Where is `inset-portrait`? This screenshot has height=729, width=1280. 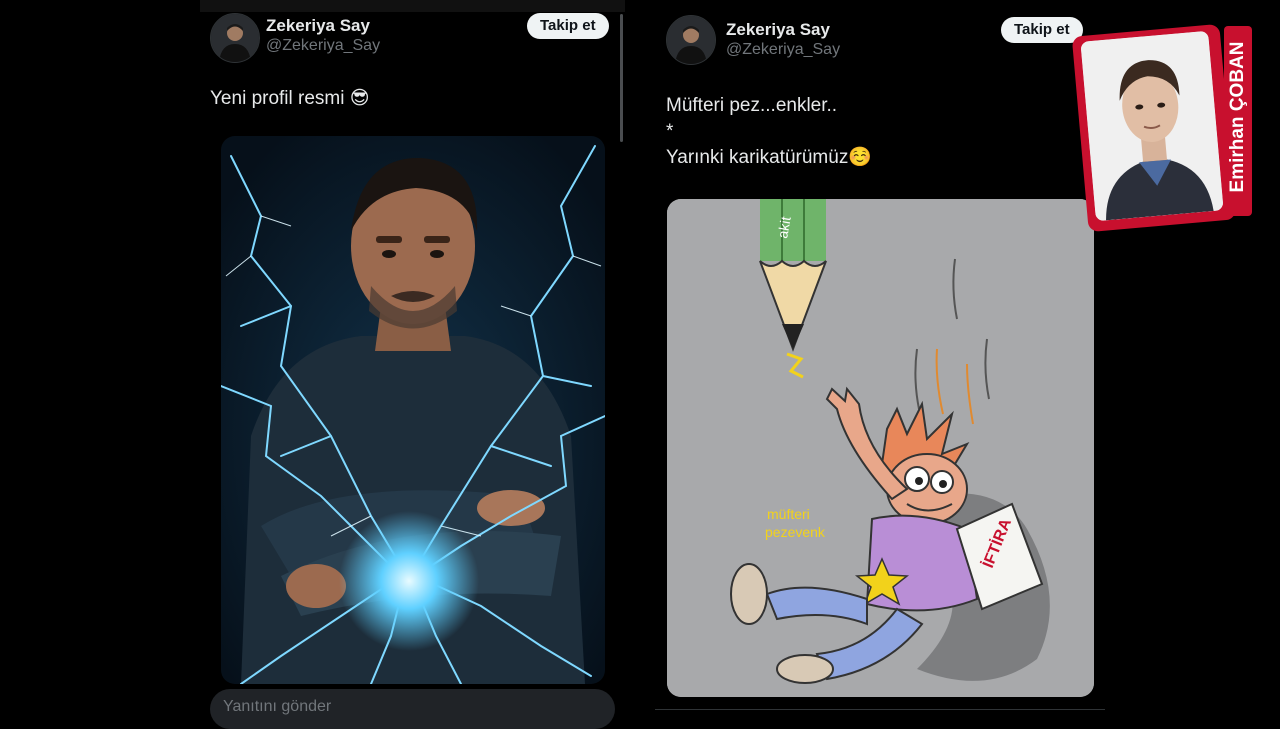 inset-portrait is located at coordinates (1152, 126).